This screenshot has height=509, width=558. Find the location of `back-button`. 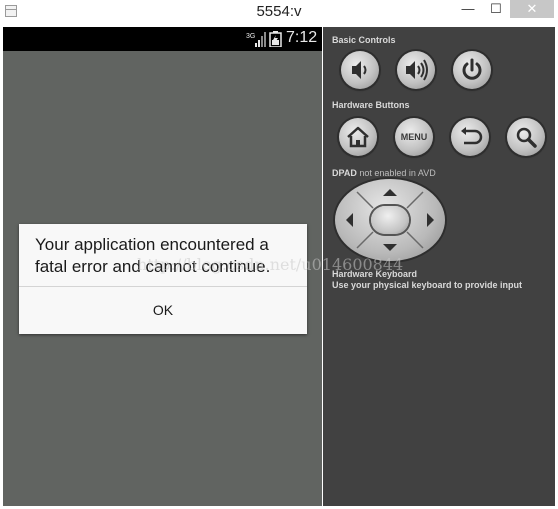

back-button is located at coordinates (470, 137).